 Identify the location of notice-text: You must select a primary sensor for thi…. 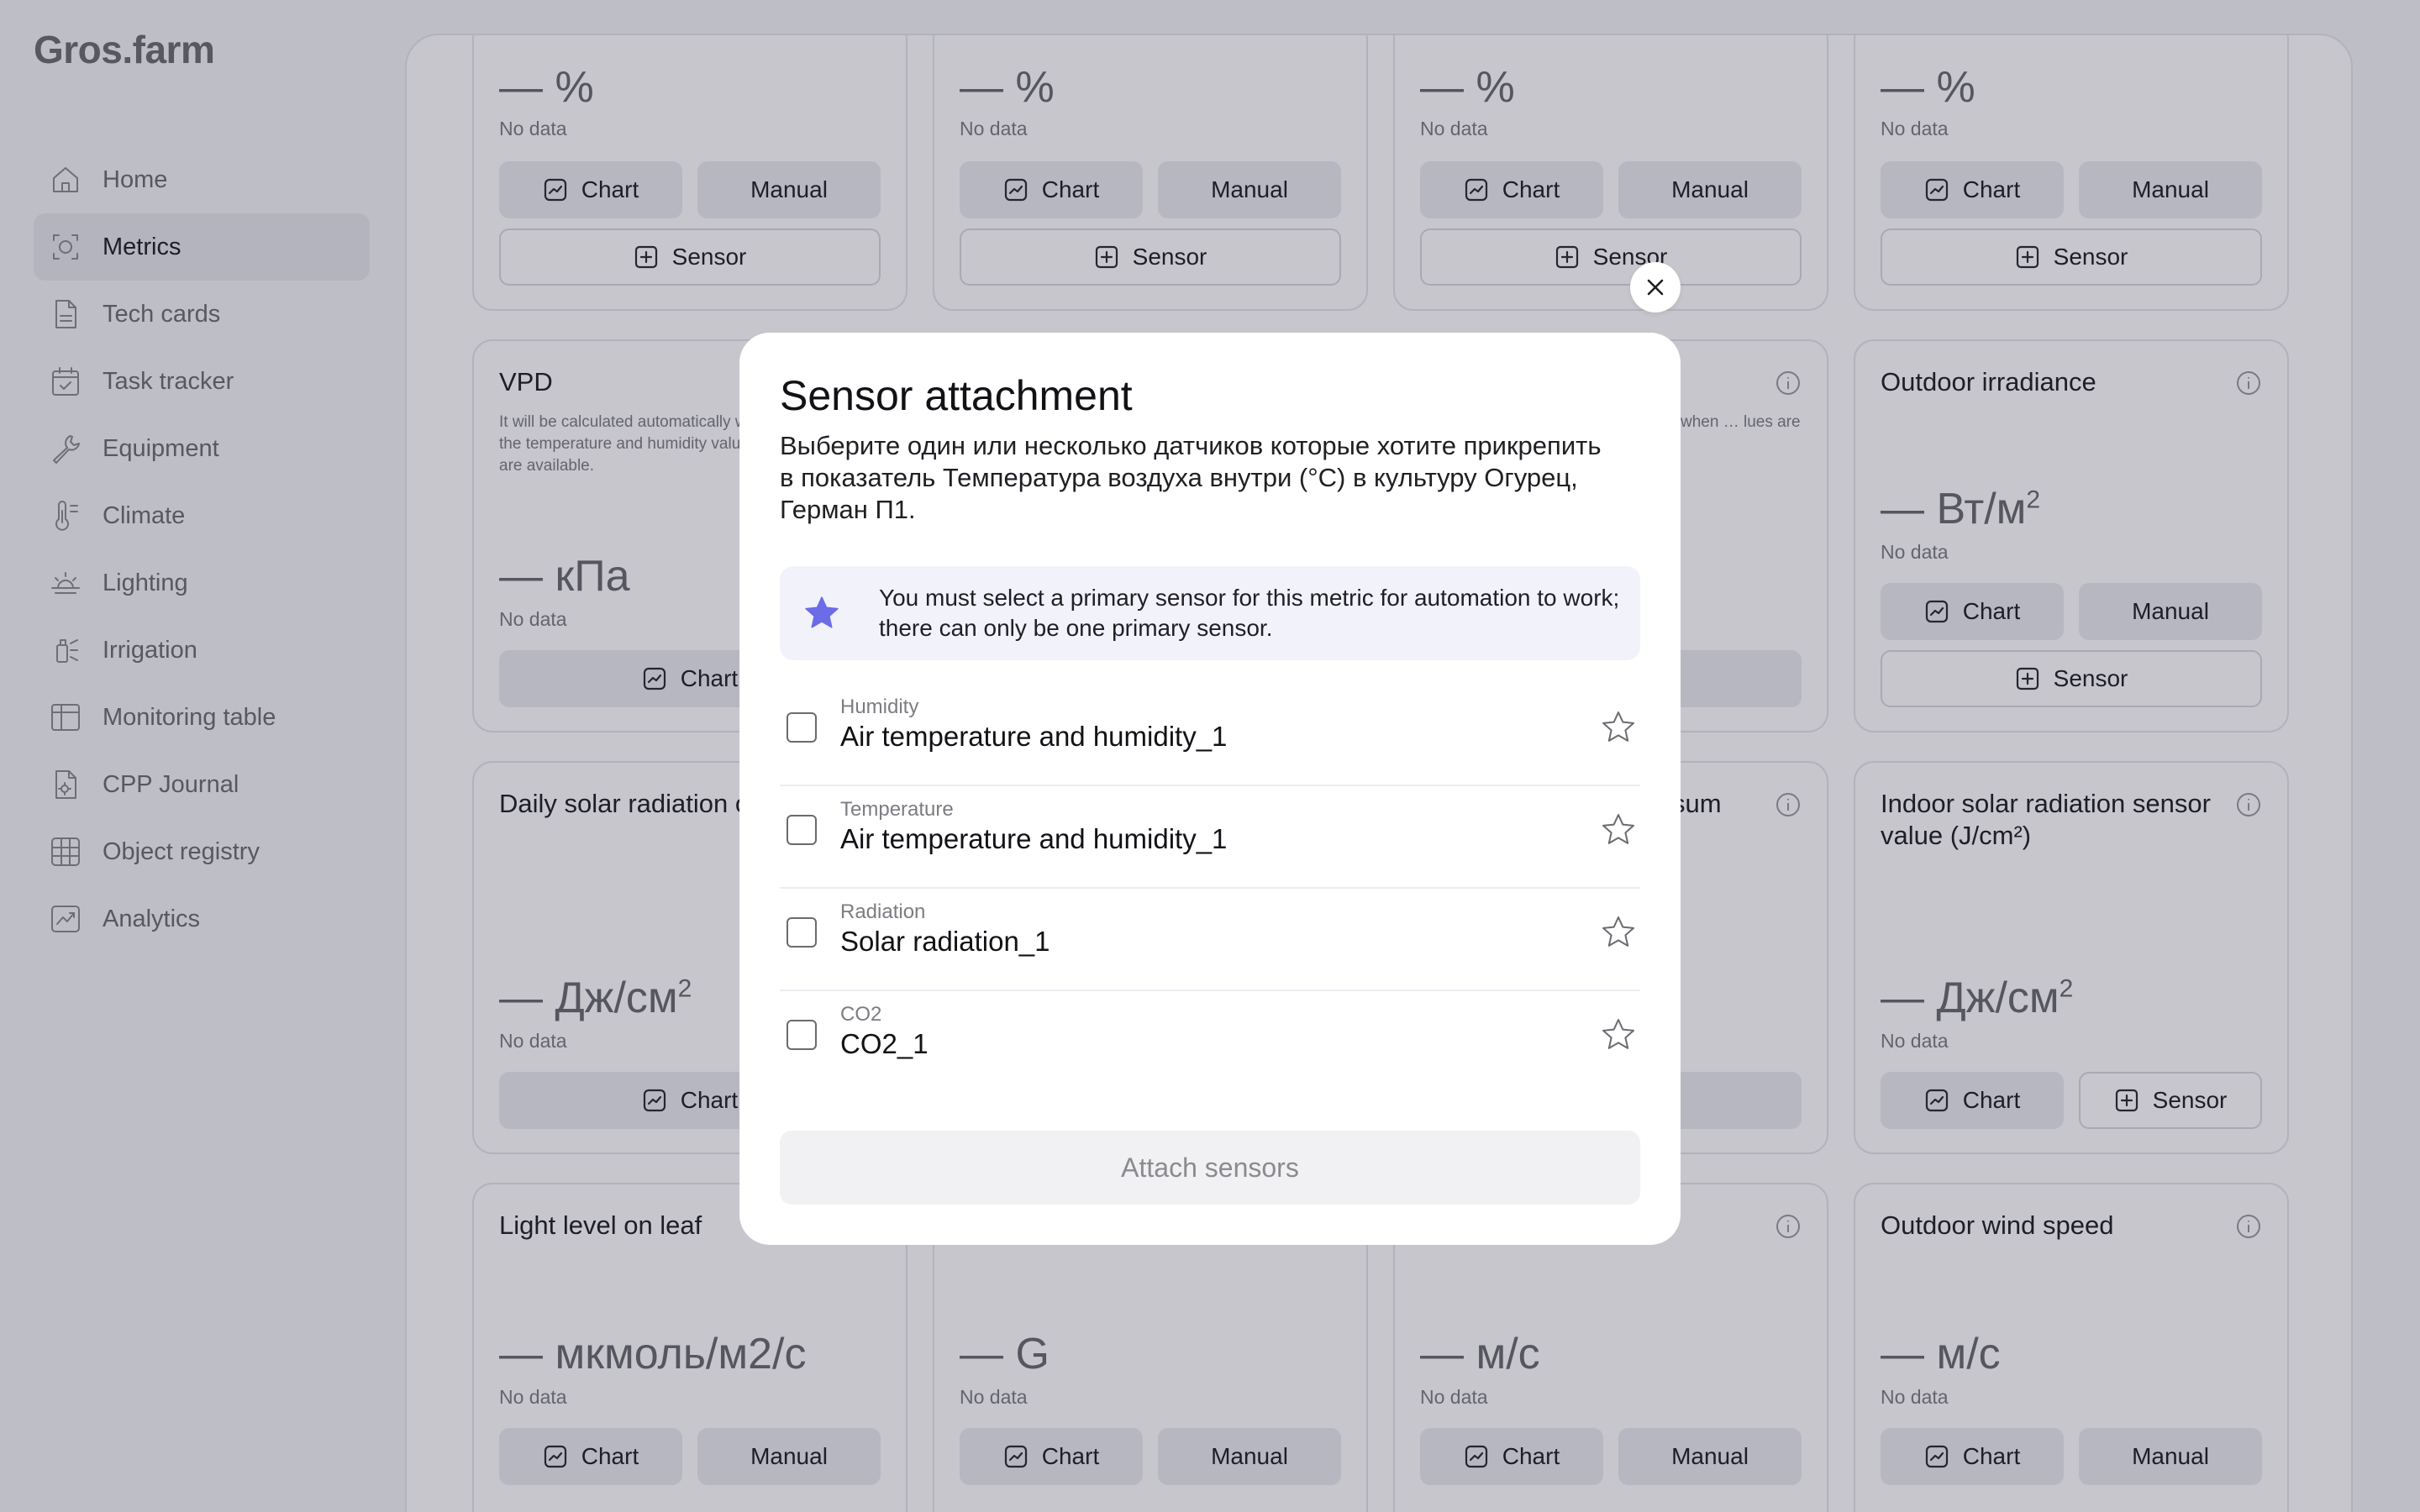
(1249, 613).